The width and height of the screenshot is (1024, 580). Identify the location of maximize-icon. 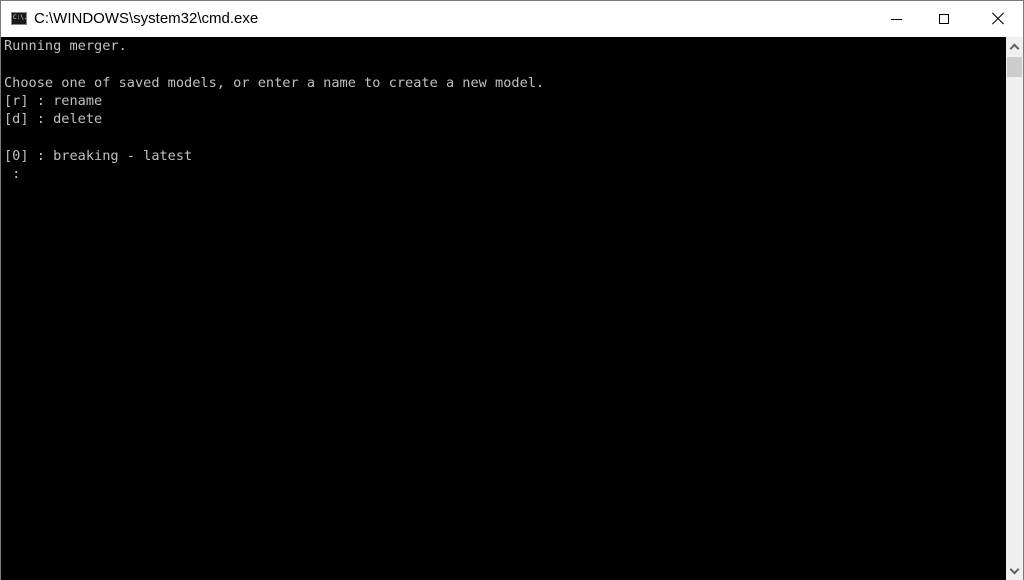
(944, 19).